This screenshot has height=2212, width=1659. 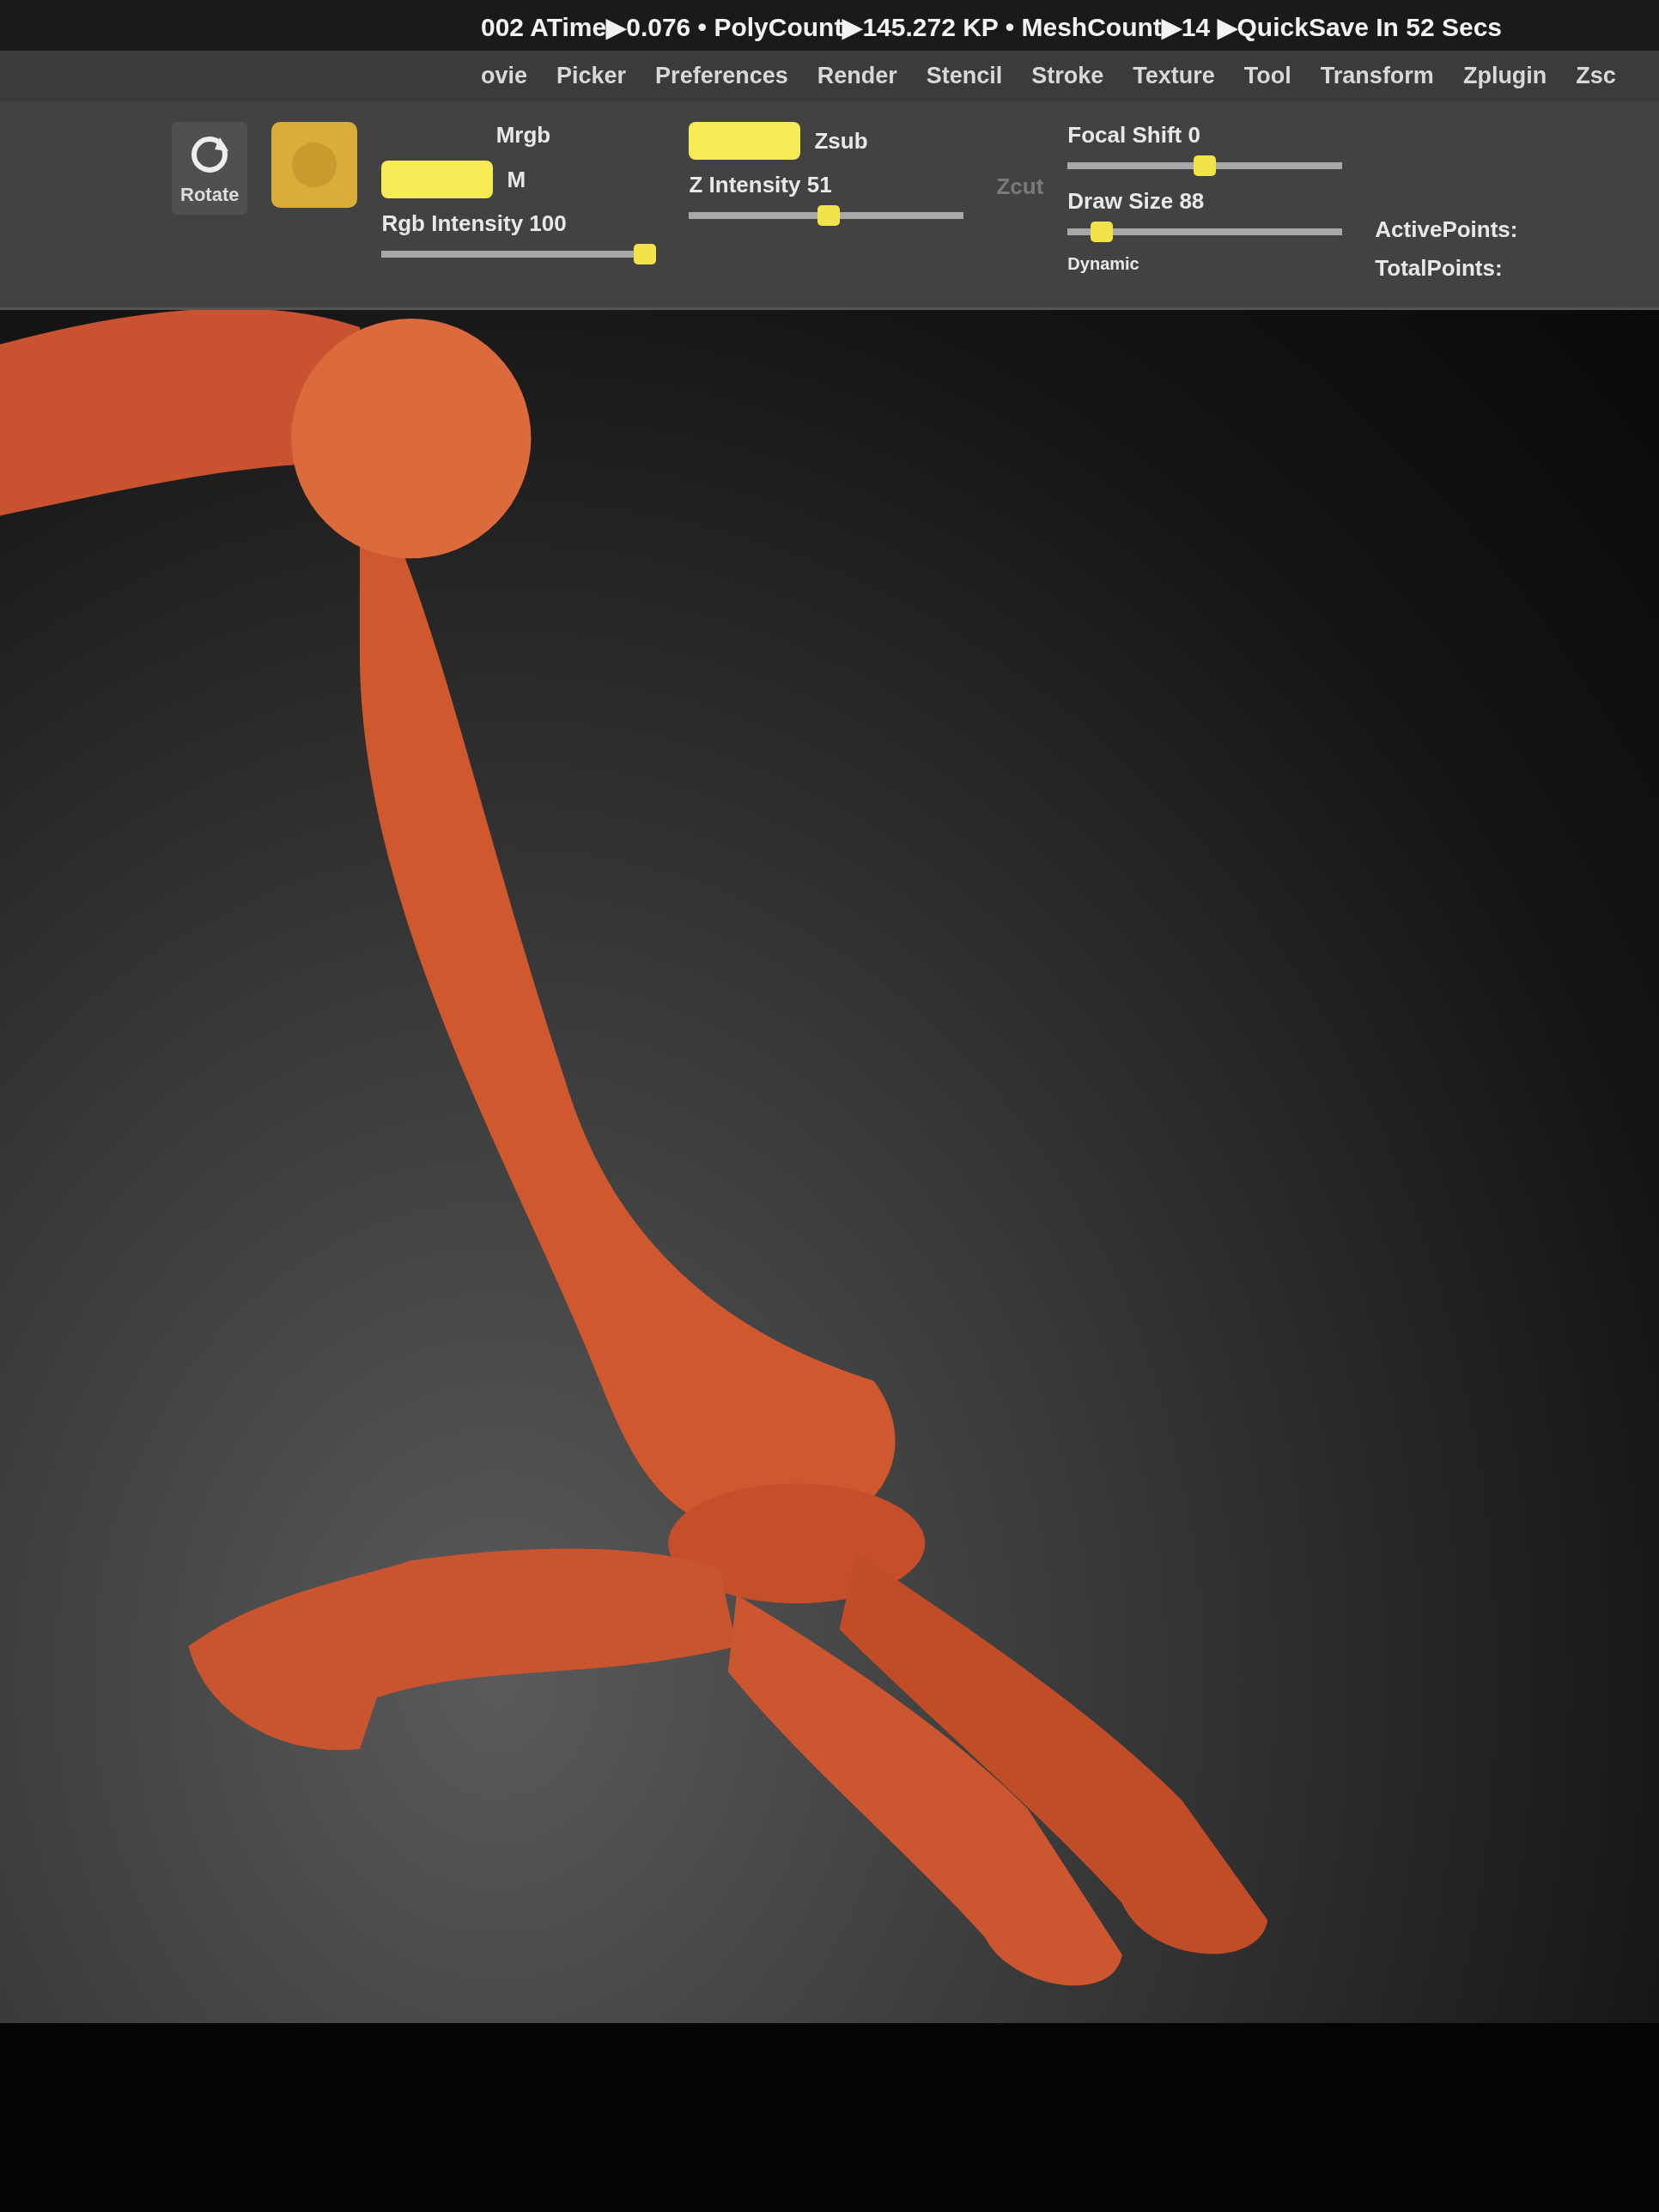 What do you see at coordinates (1267, 76) in the screenshot?
I see `menu-item: Tool` at bounding box center [1267, 76].